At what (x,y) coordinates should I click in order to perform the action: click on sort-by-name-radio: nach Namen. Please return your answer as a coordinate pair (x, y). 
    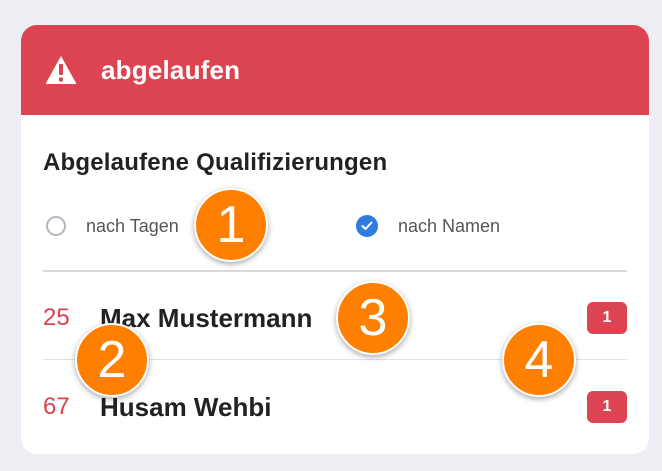
    Looking at the image, I should click on (428, 226).